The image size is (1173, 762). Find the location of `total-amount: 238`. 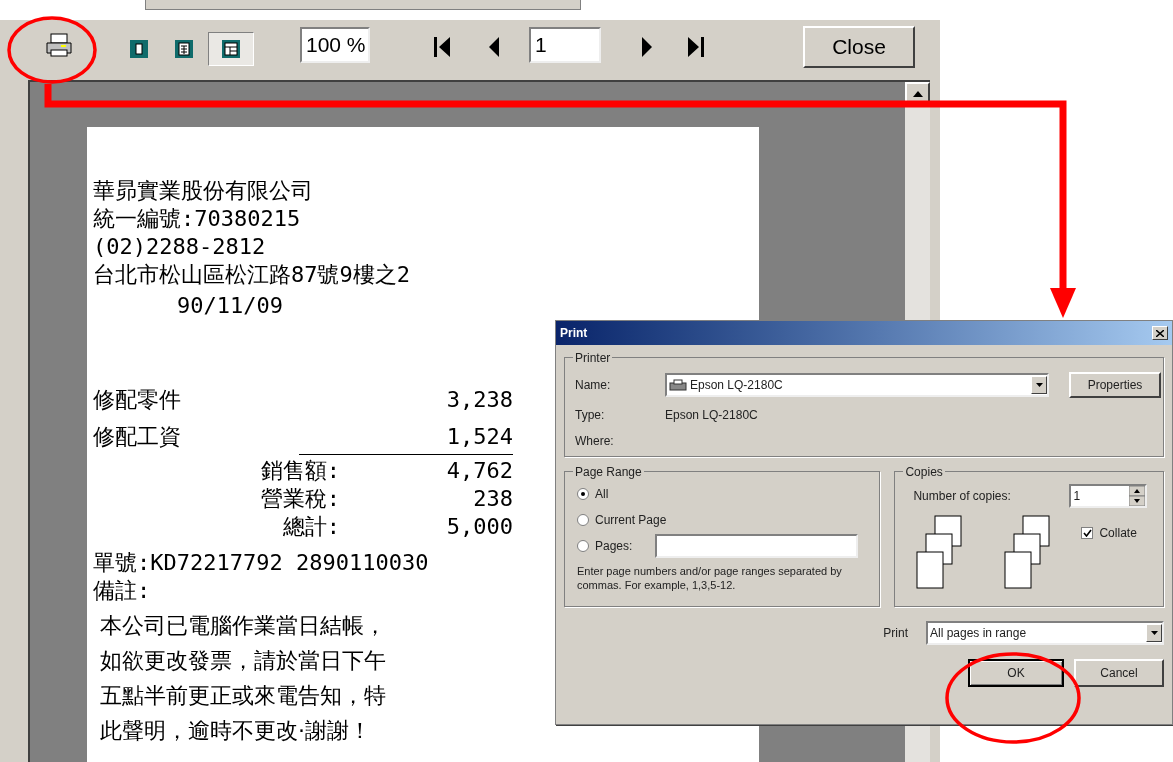

total-amount: 238 is located at coordinates (492, 499).